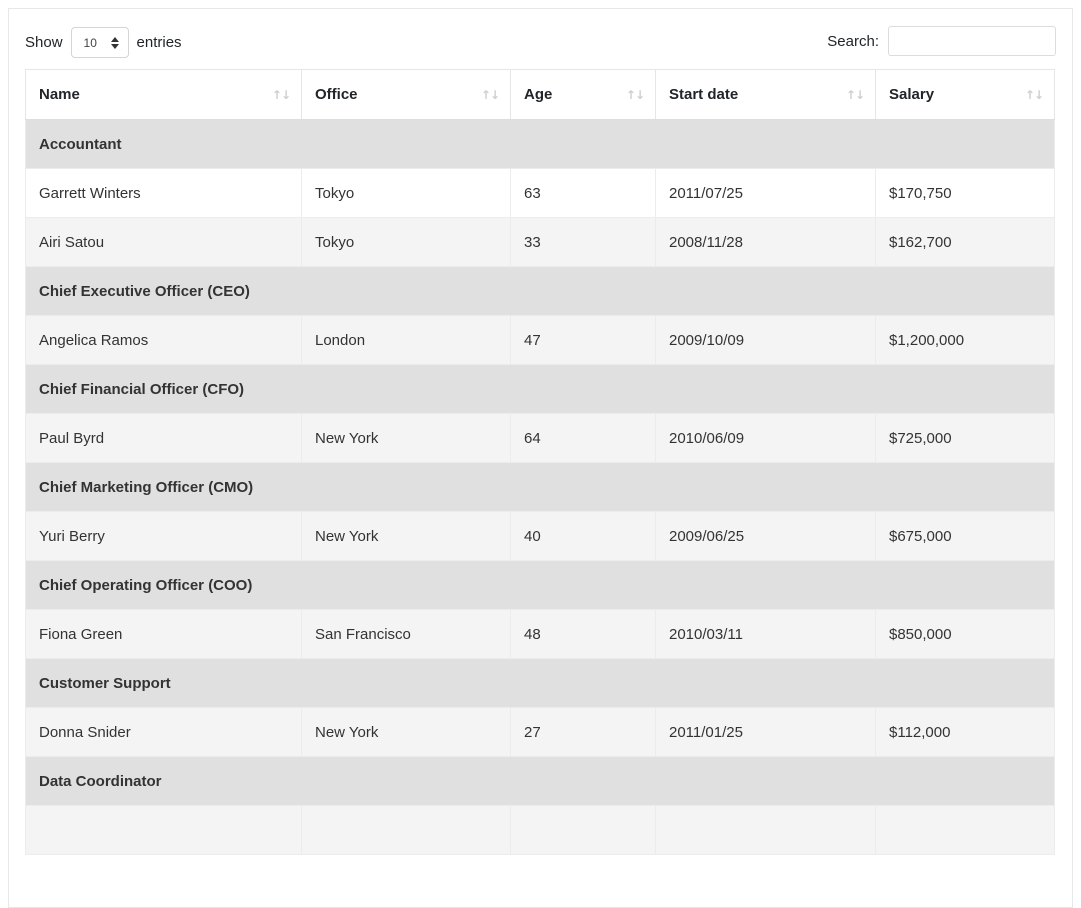  What do you see at coordinates (853, 41) in the screenshot?
I see `search-label: Search:` at bounding box center [853, 41].